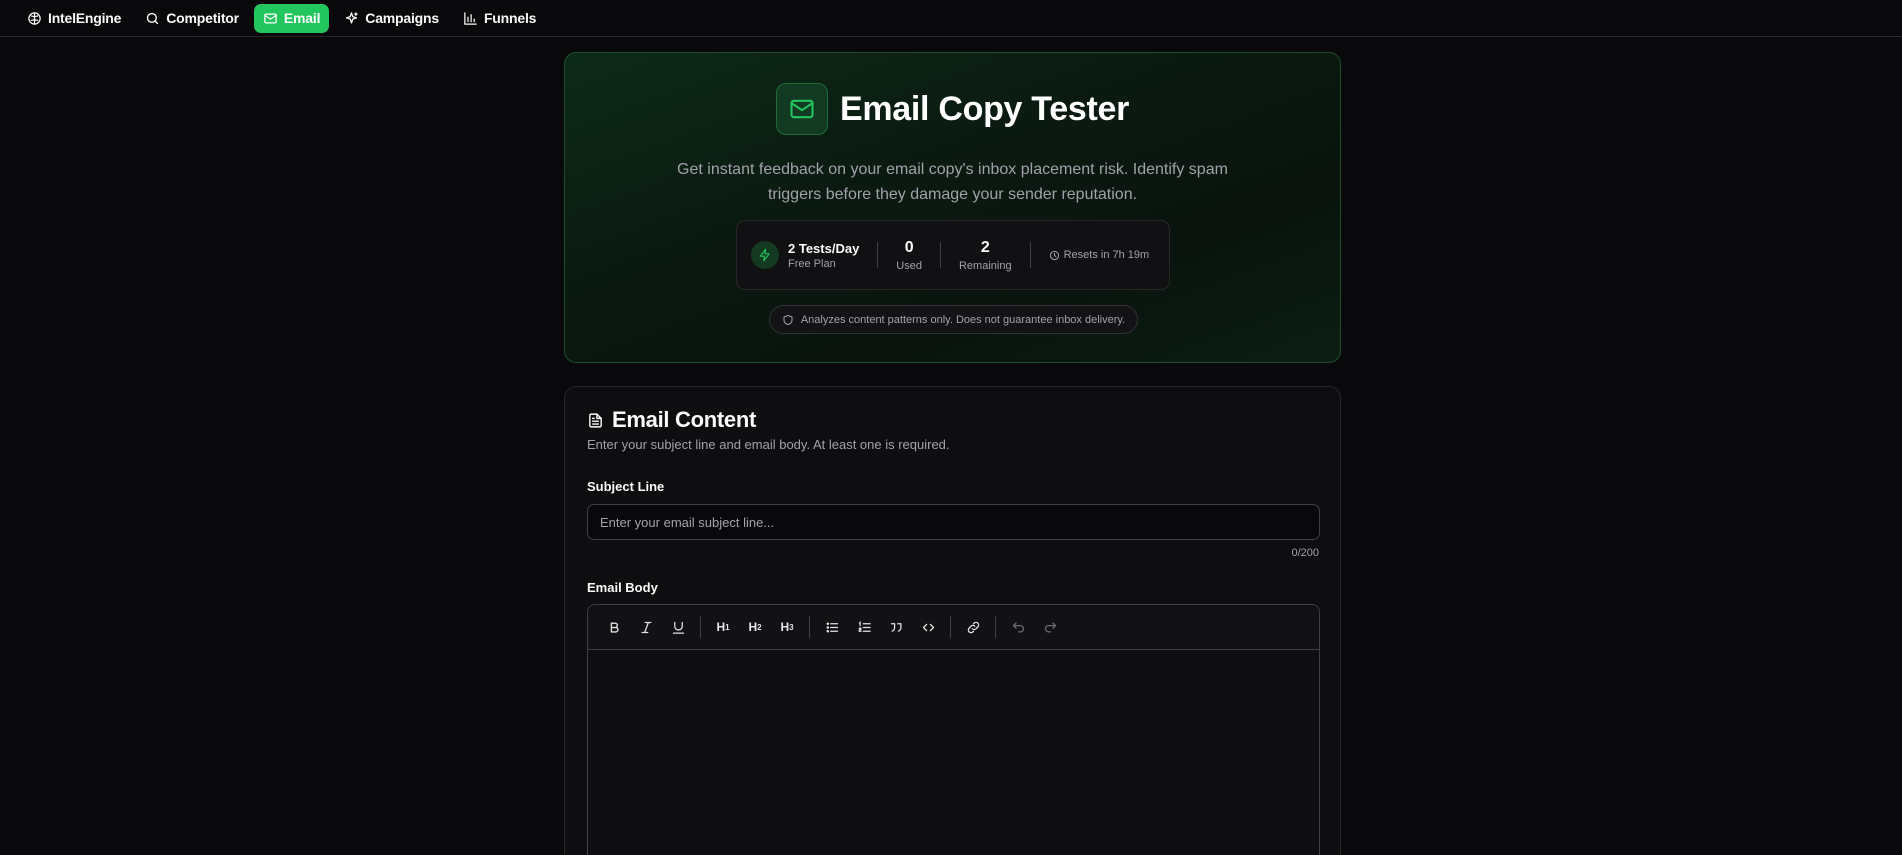  I want to click on card-header: Email Content, so click(671, 420).